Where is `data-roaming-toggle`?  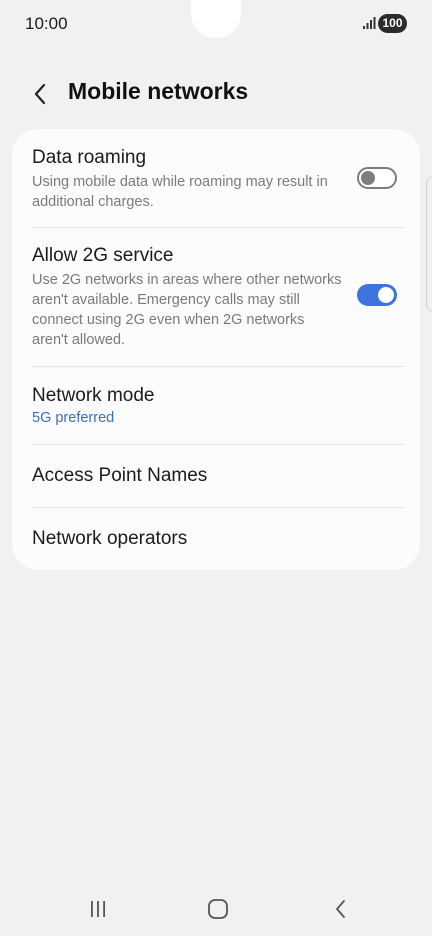 data-roaming-toggle is located at coordinates (377, 178).